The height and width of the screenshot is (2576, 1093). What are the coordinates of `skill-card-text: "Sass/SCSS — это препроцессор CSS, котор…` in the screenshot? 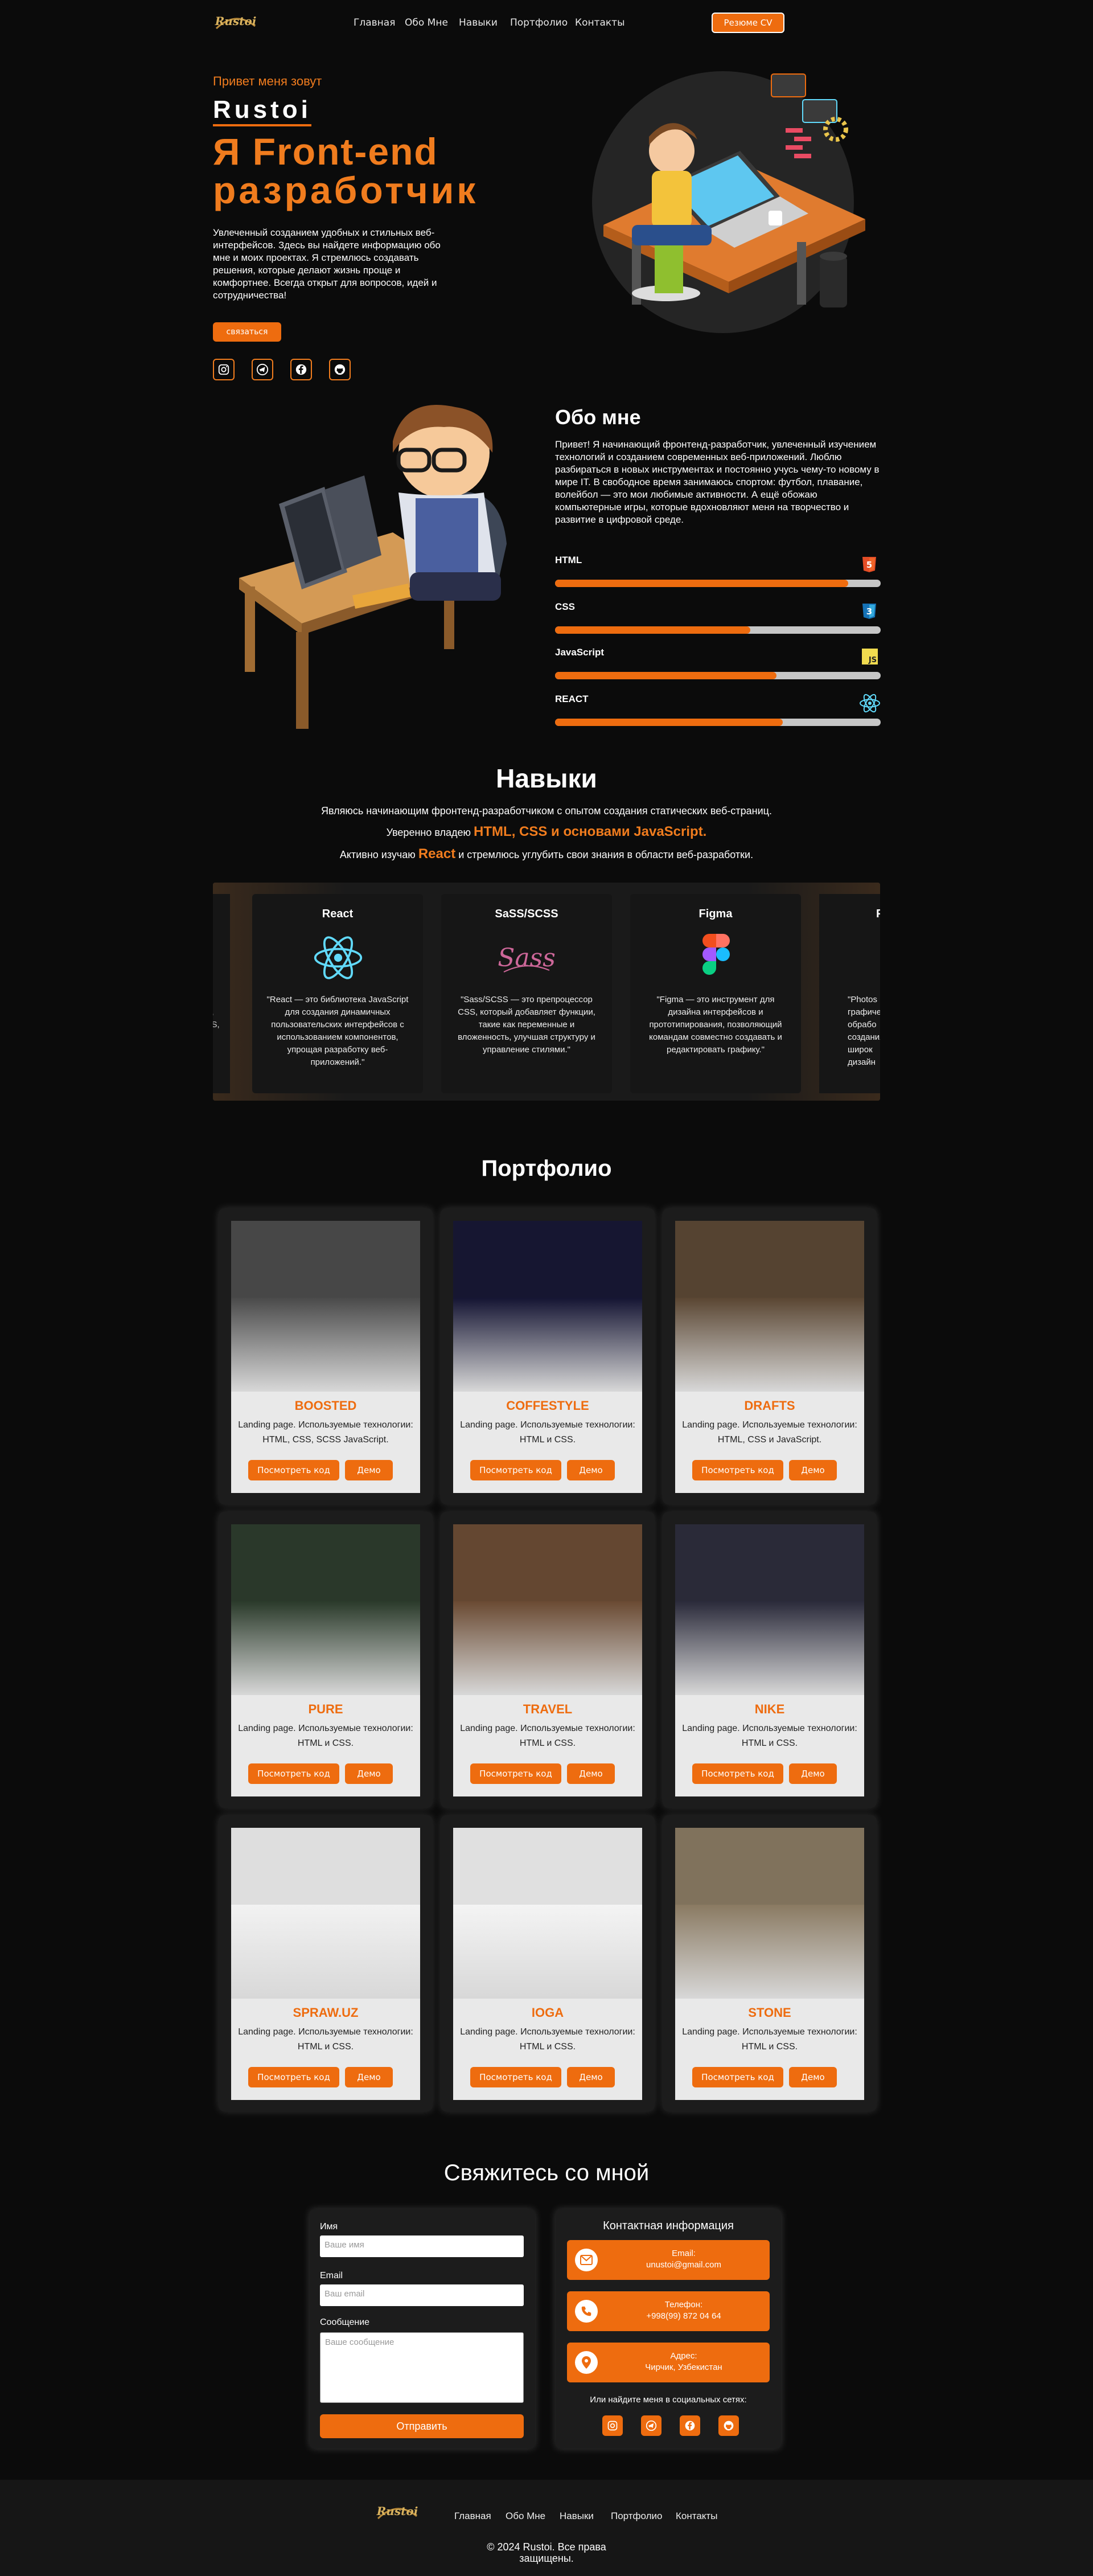 It's located at (526, 1025).